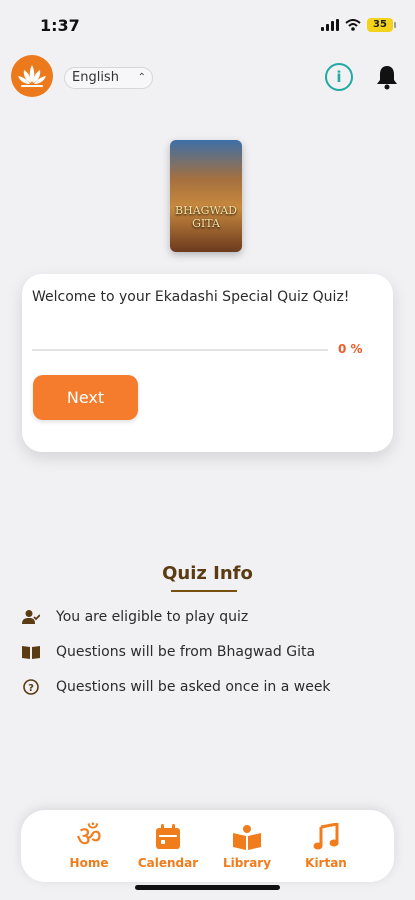 The image size is (415, 900). I want to click on library-book-icon, so click(247, 837).